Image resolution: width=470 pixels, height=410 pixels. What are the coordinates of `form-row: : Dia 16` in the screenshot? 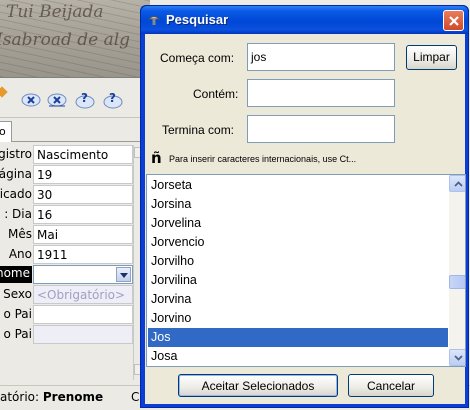 It's located at (72, 215).